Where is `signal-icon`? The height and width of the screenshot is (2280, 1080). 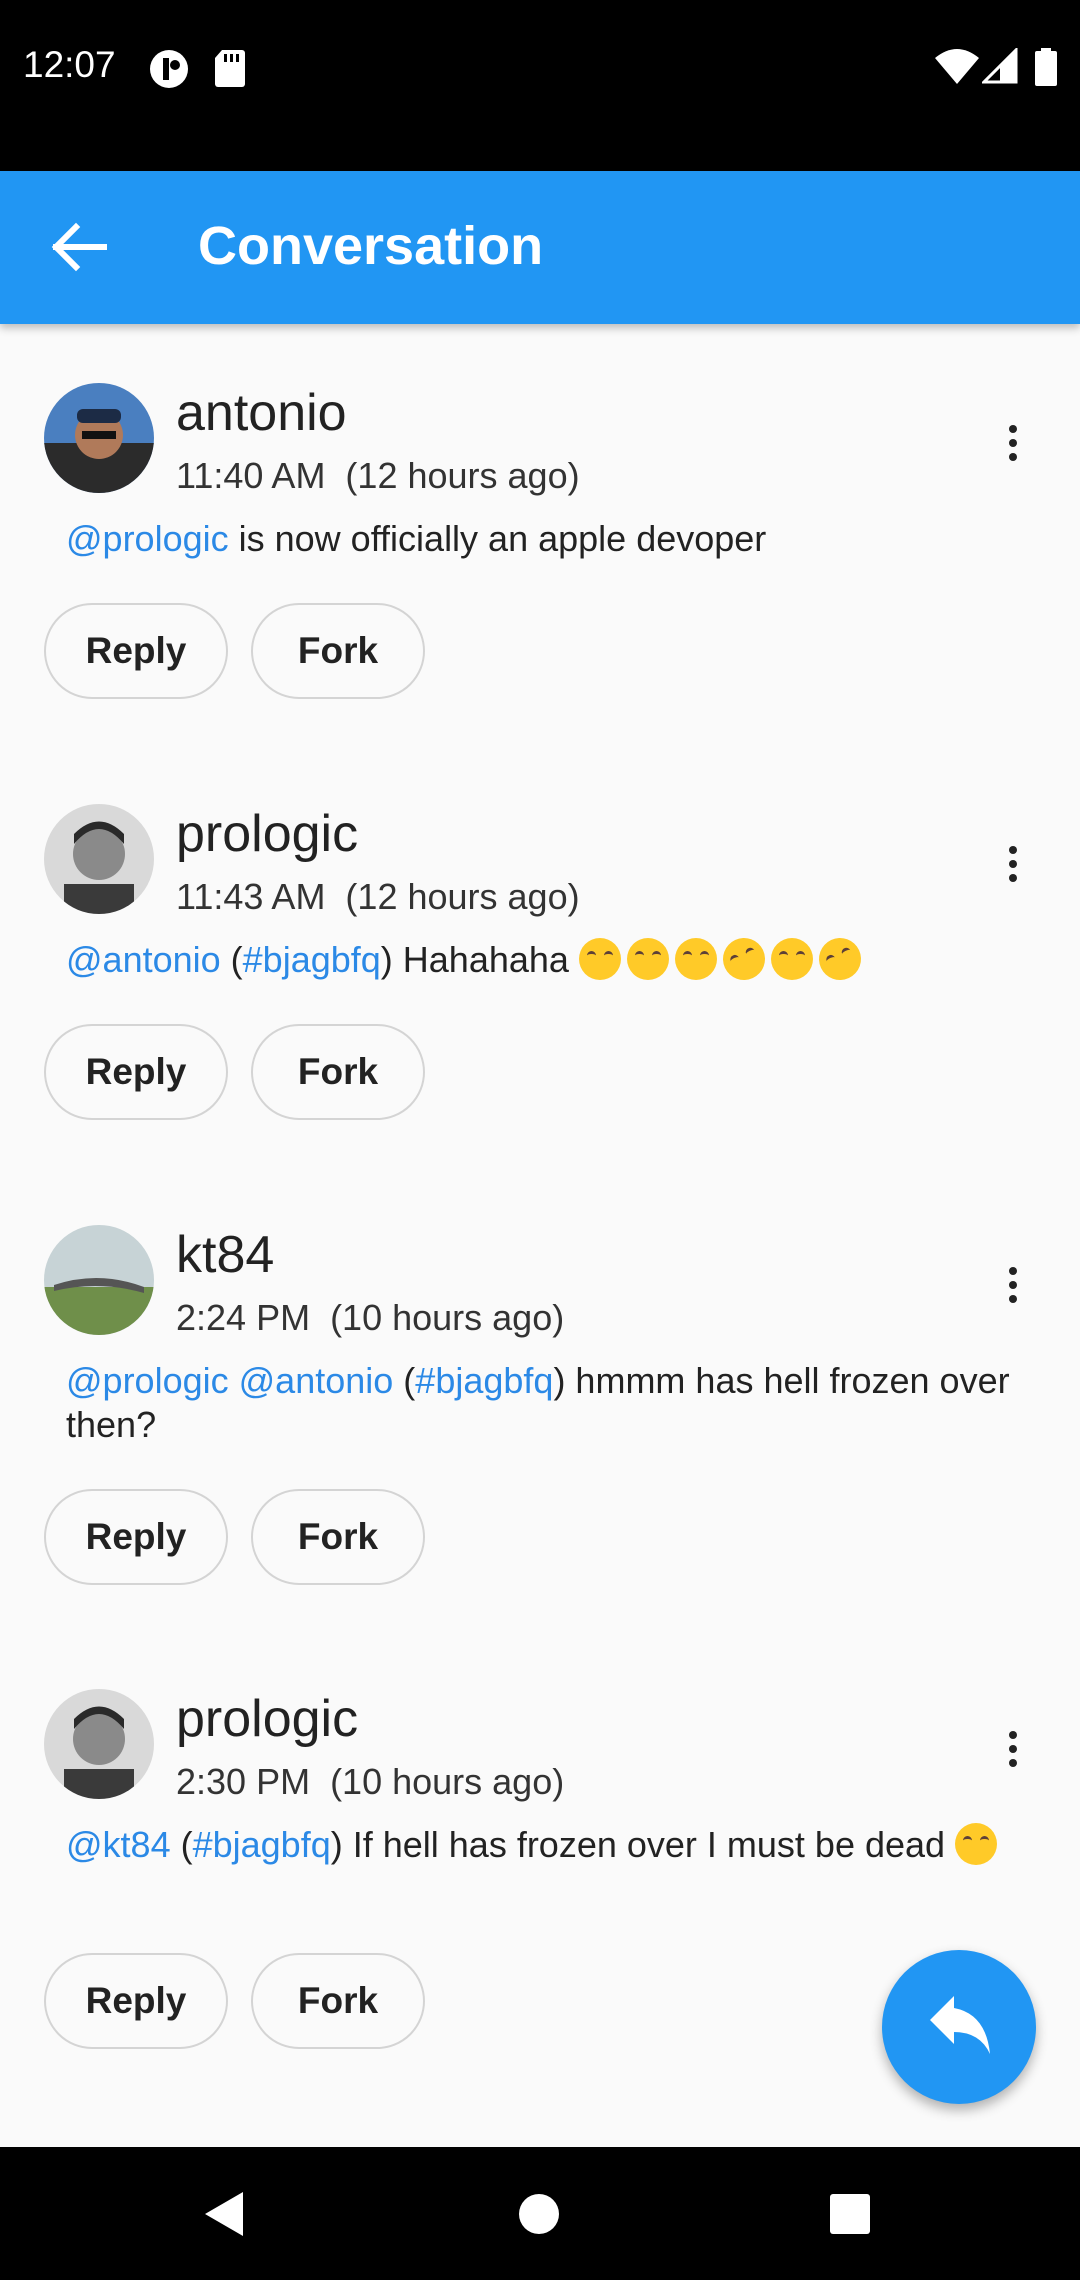 signal-icon is located at coordinates (1000, 66).